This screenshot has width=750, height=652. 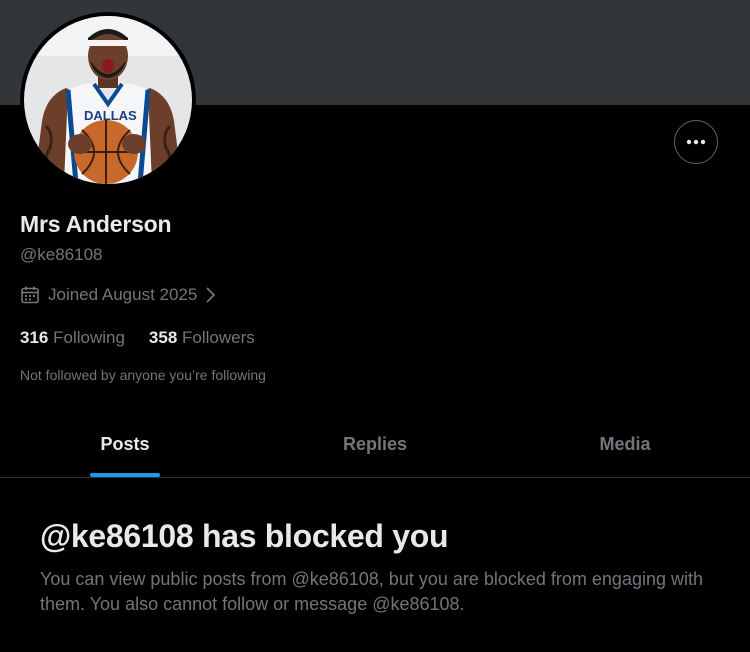 I want to click on more-horizontal-icon, so click(x=696, y=142).